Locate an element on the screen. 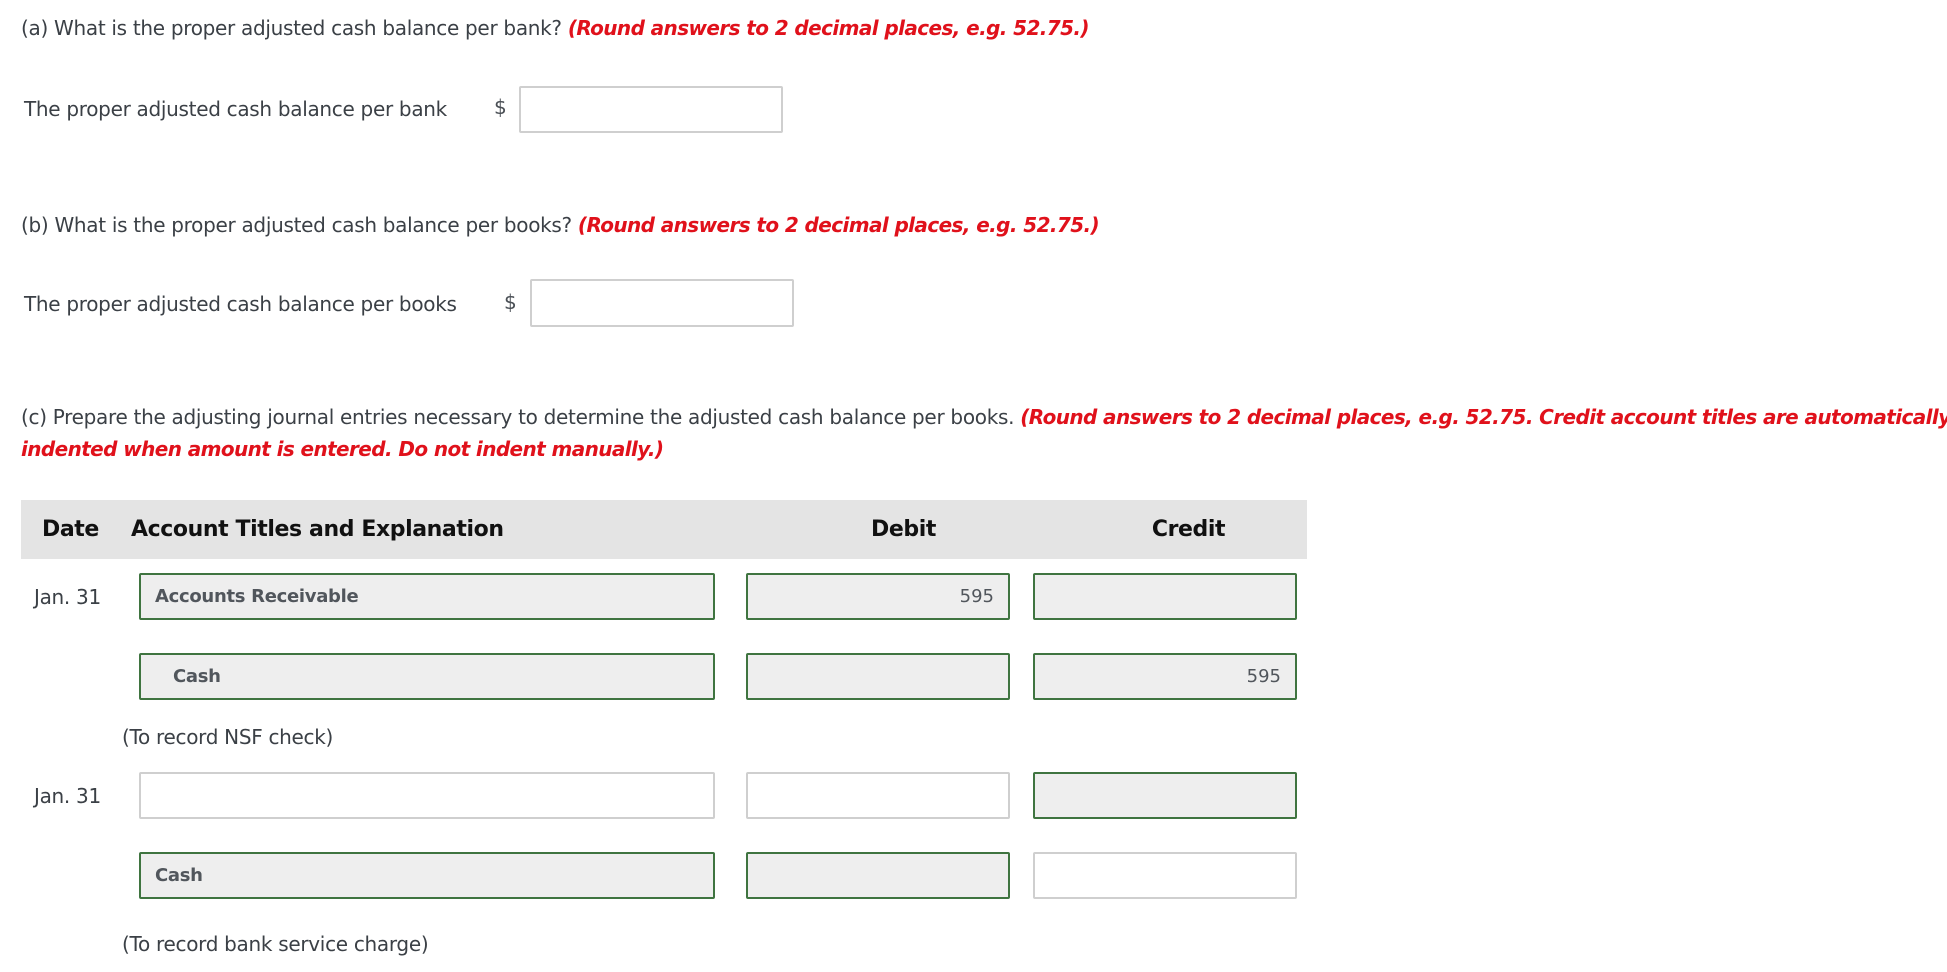 The height and width of the screenshot is (972, 1947). entry-2-date: Jan. 31 is located at coordinates (67, 796).